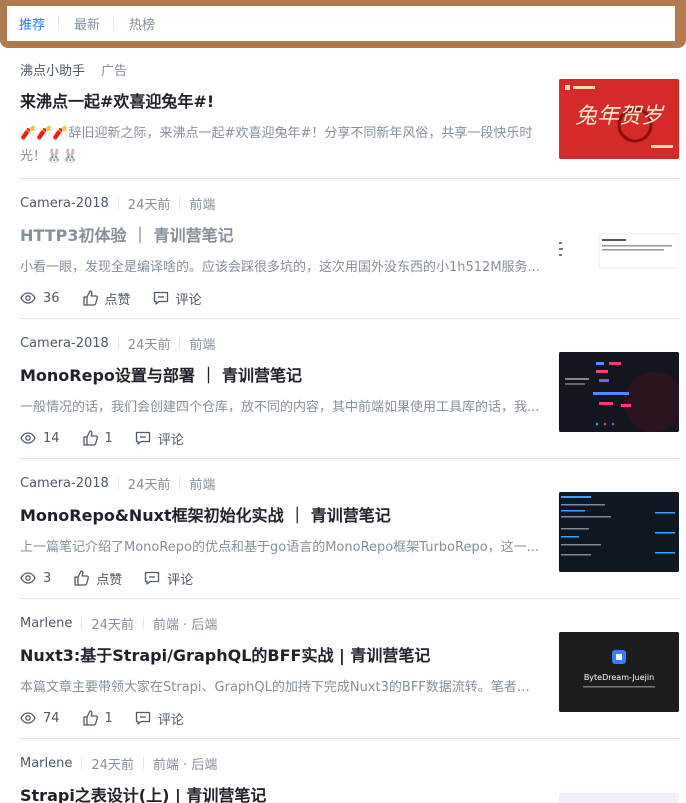 This screenshot has height=803, width=686. Describe the element at coordinates (127, 236) in the screenshot. I see `entry-title: HTTP3初体验 ｜ 青训营笔记` at that location.